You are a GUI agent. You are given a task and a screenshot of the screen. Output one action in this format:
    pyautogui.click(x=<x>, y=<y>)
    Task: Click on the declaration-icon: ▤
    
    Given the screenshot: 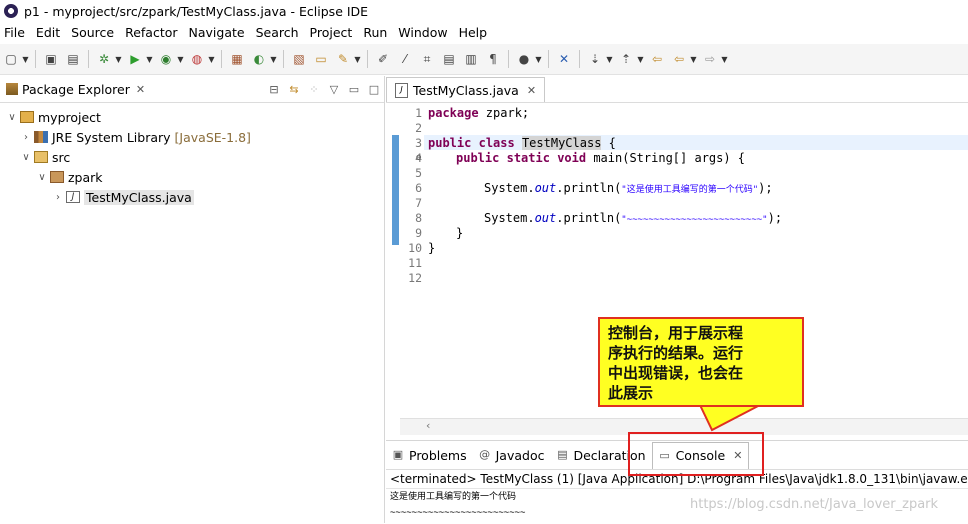 What is the action you would take?
    pyautogui.click(x=562, y=454)
    